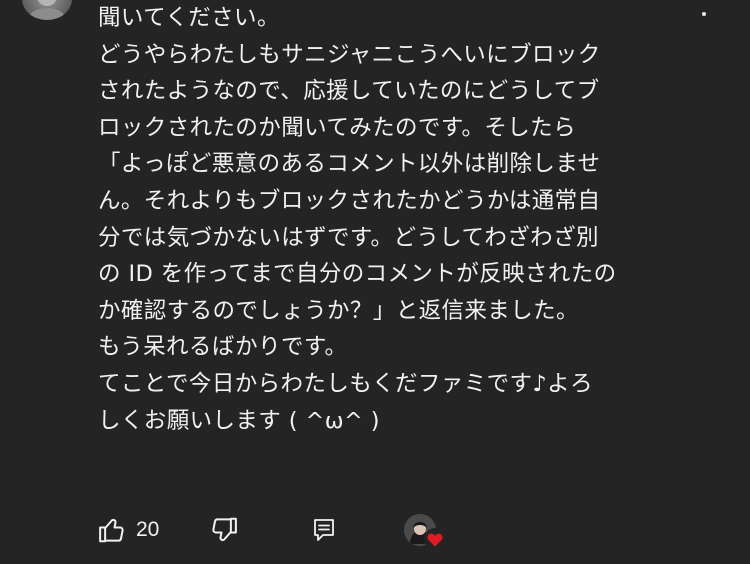  What do you see at coordinates (349, 54) in the screenshot?
I see `comment-line: どうやらわたしもサニジャニこうへいにブロック` at bounding box center [349, 54].